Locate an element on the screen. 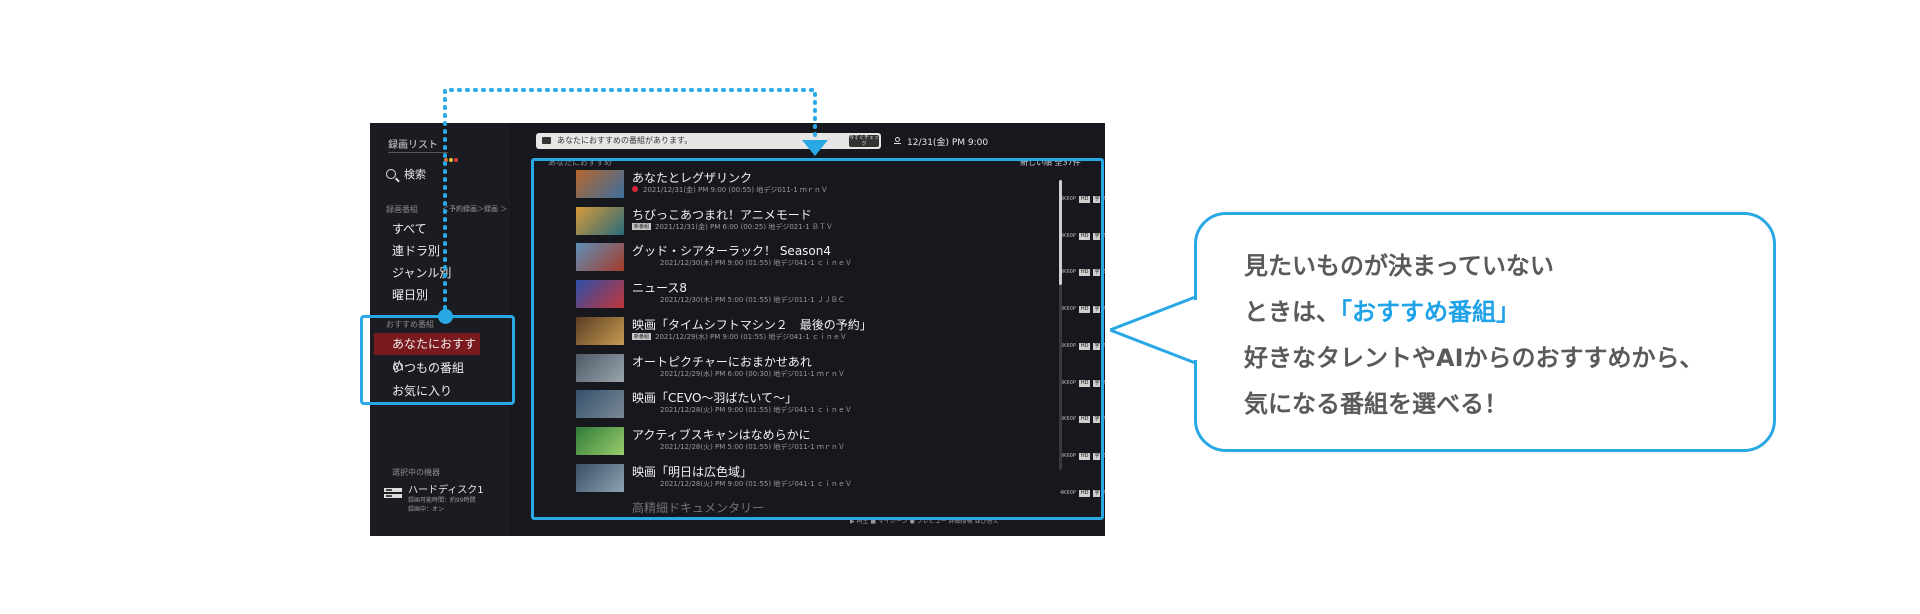 This screenshot has width=1920, height=614. callout-line-1: 見たいものが決まっていない is located at coordinates (1399, 266).